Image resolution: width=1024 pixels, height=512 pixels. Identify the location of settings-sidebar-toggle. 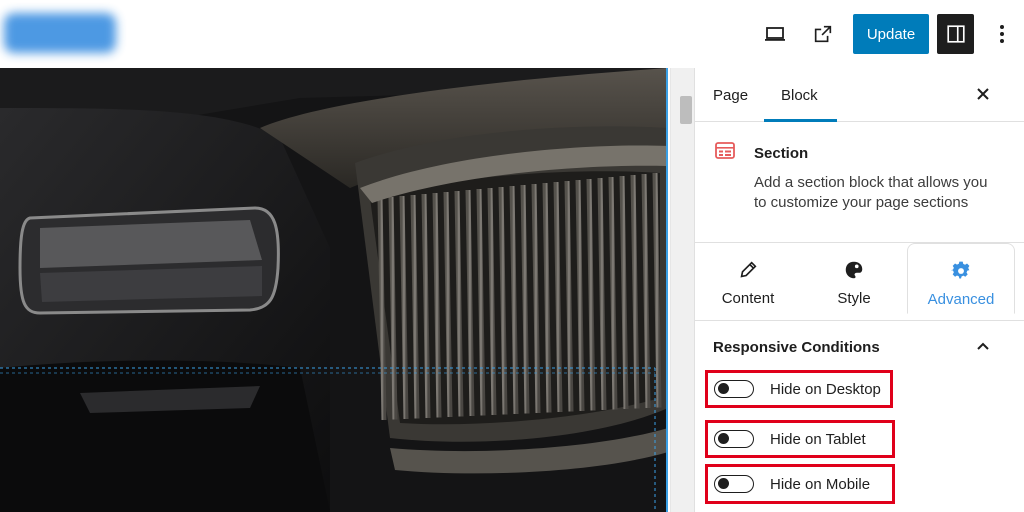
(955, 34).